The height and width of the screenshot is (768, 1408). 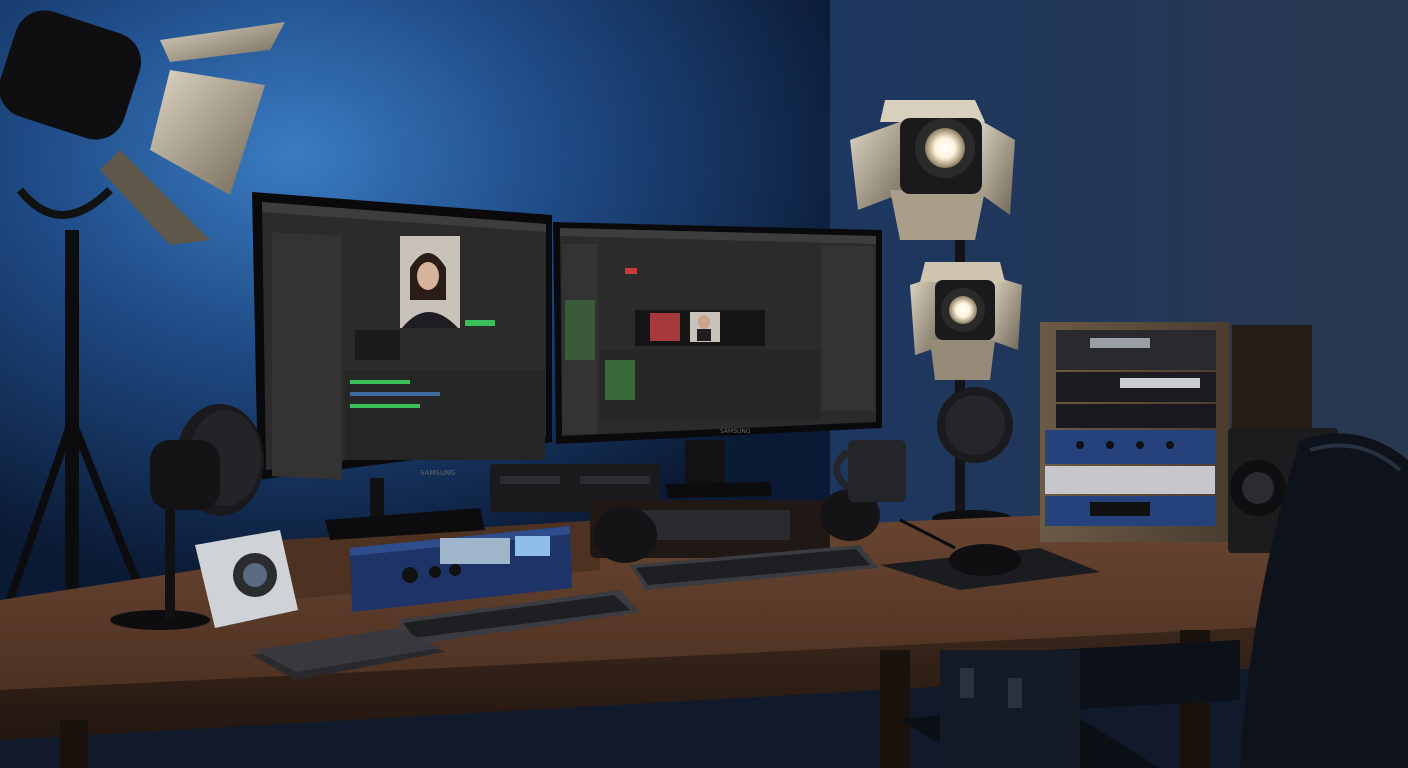 What do you see at coordinates (438, 473) in the screenshot?
I see `left-monitor-brand: SAMSUNG` at bounding box center [438, 473].